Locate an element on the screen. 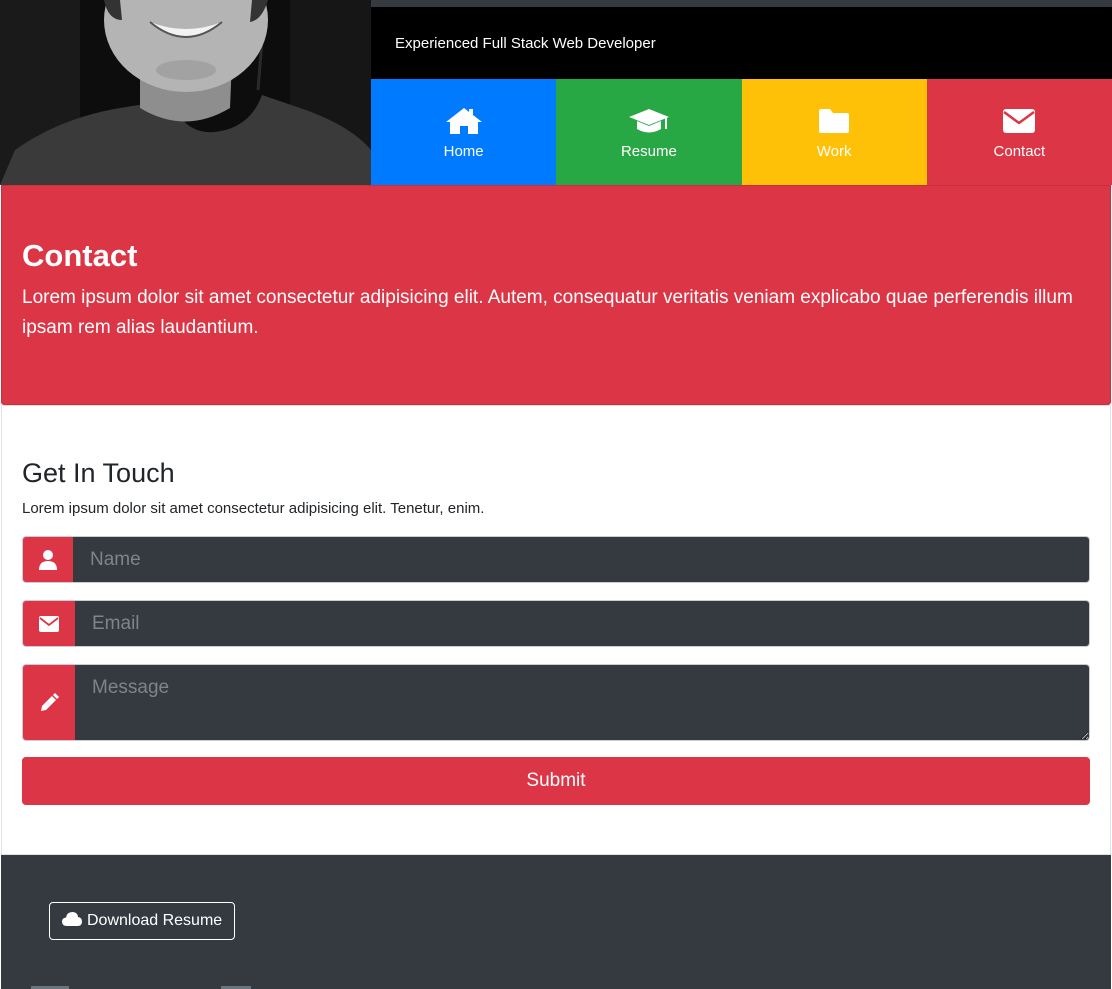  pencil-icon is located at coordinates (49, 702).